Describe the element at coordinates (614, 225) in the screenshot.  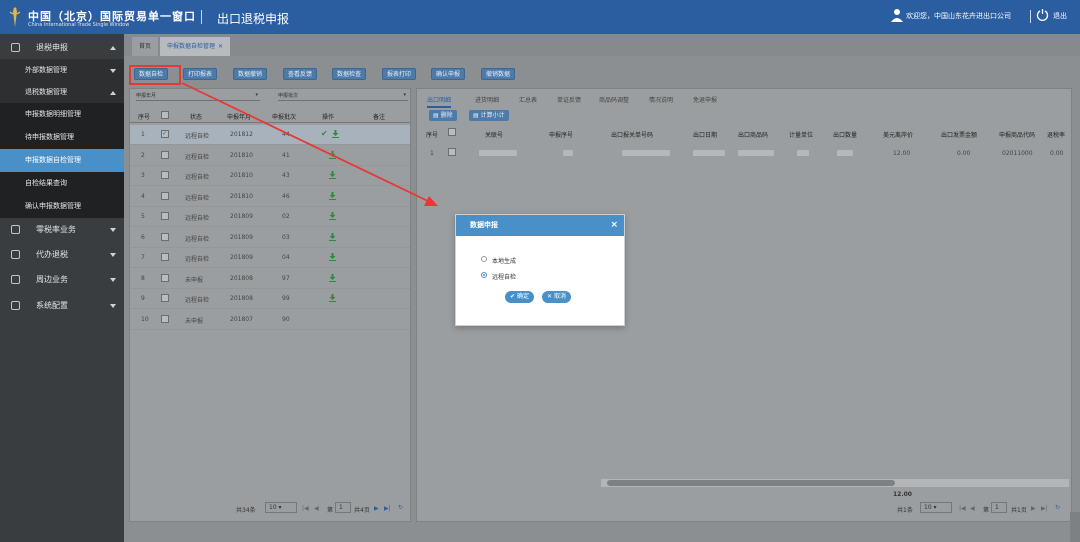
I see `close-icon: ×` at that location.